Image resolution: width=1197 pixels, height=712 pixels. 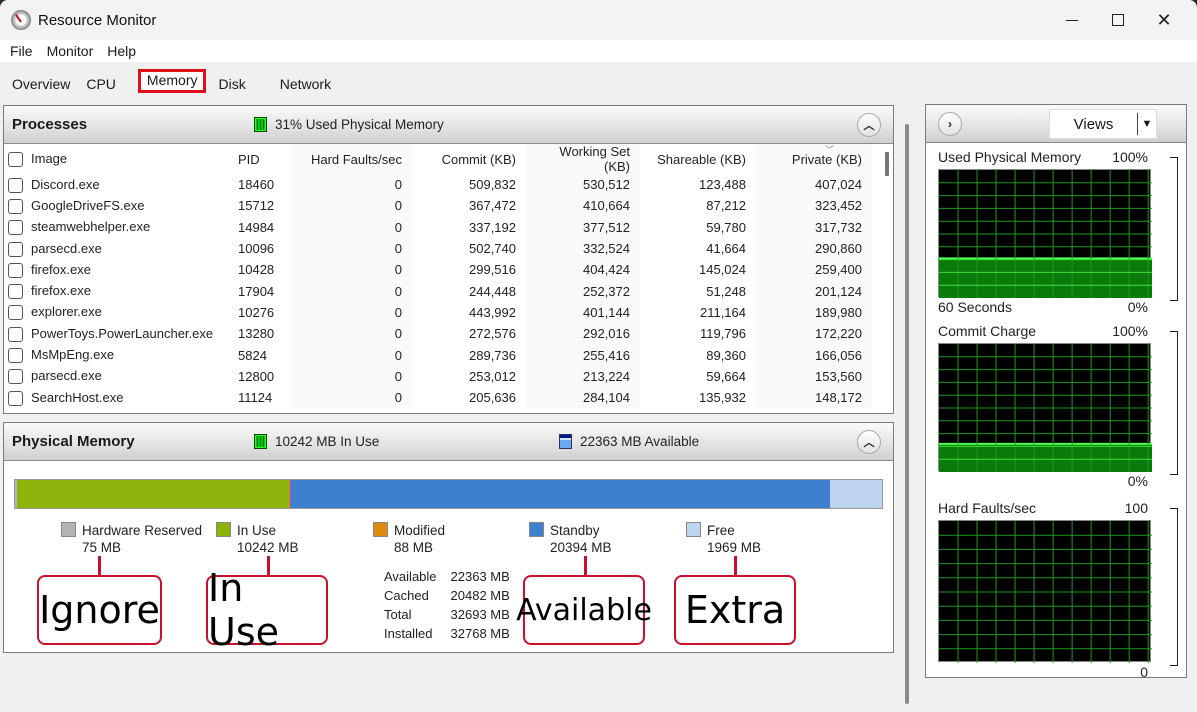 I want to click on legend-label: Free, so click(x=721, y=530).